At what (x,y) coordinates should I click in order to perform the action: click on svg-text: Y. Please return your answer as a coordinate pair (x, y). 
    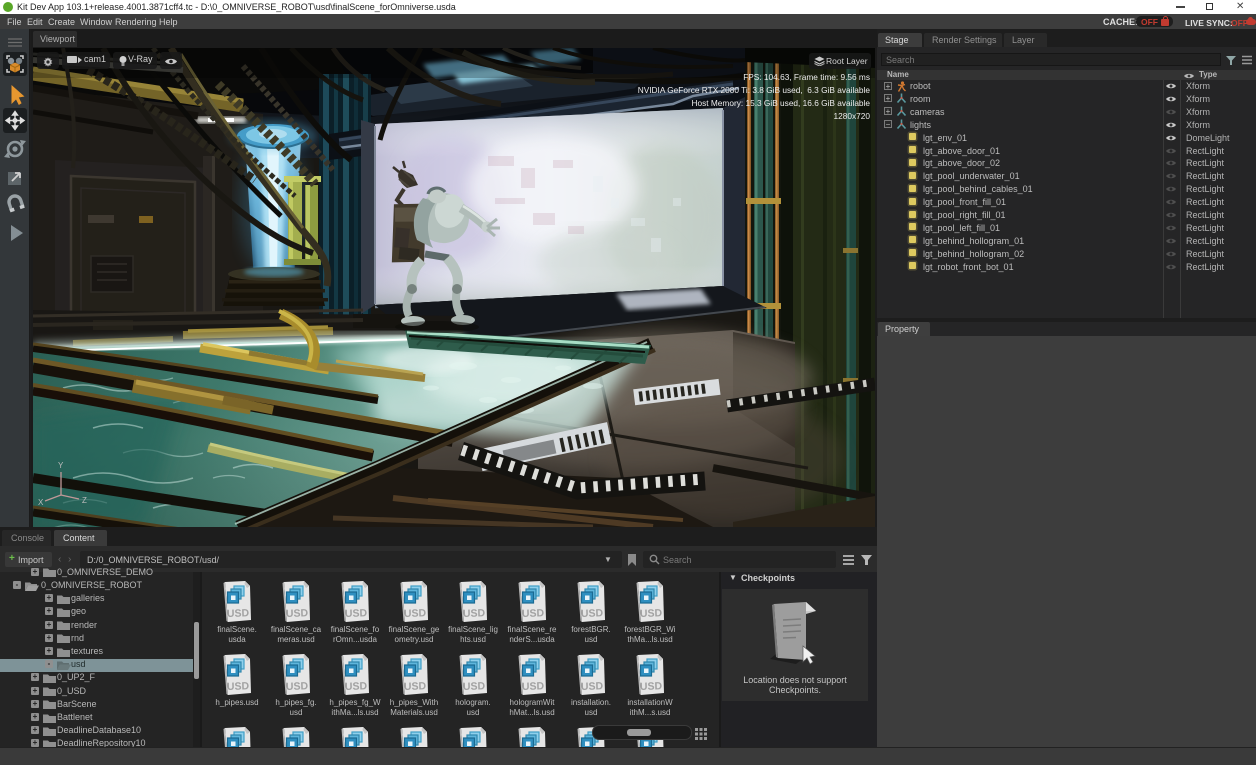
    Looking at the image, I should click on (61, 465).